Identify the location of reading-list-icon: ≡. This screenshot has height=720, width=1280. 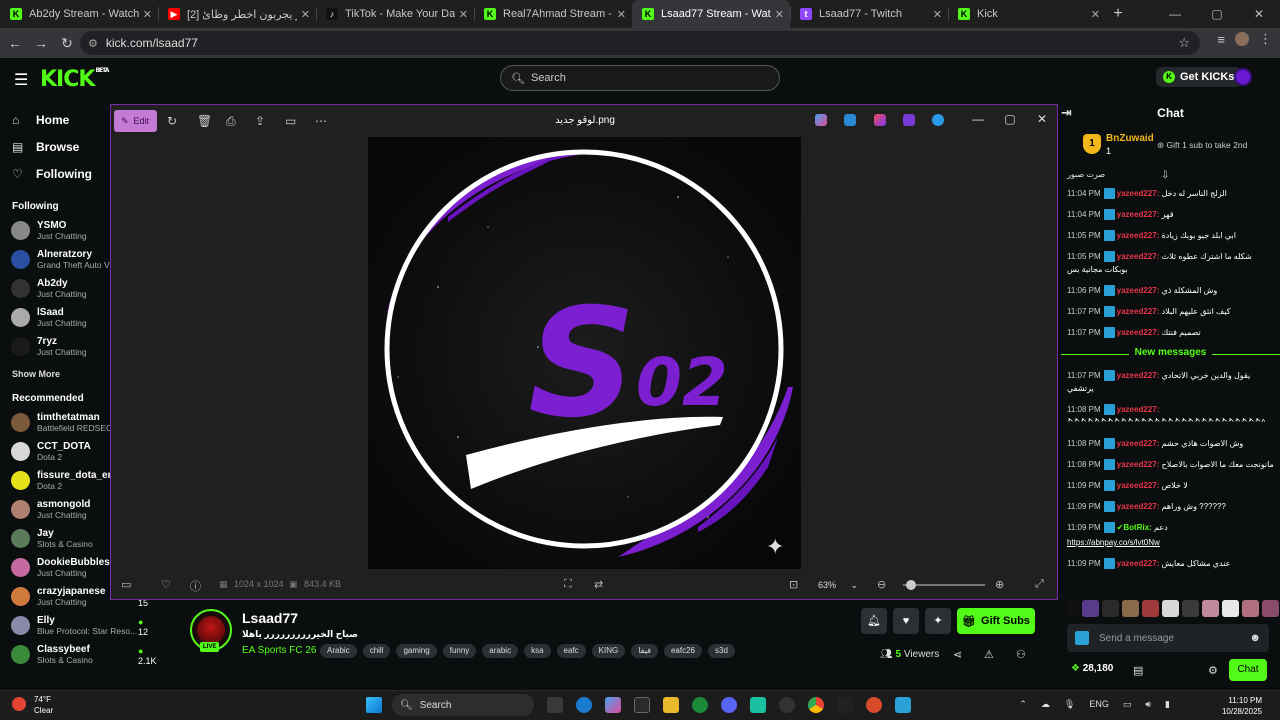
(1221, 39).